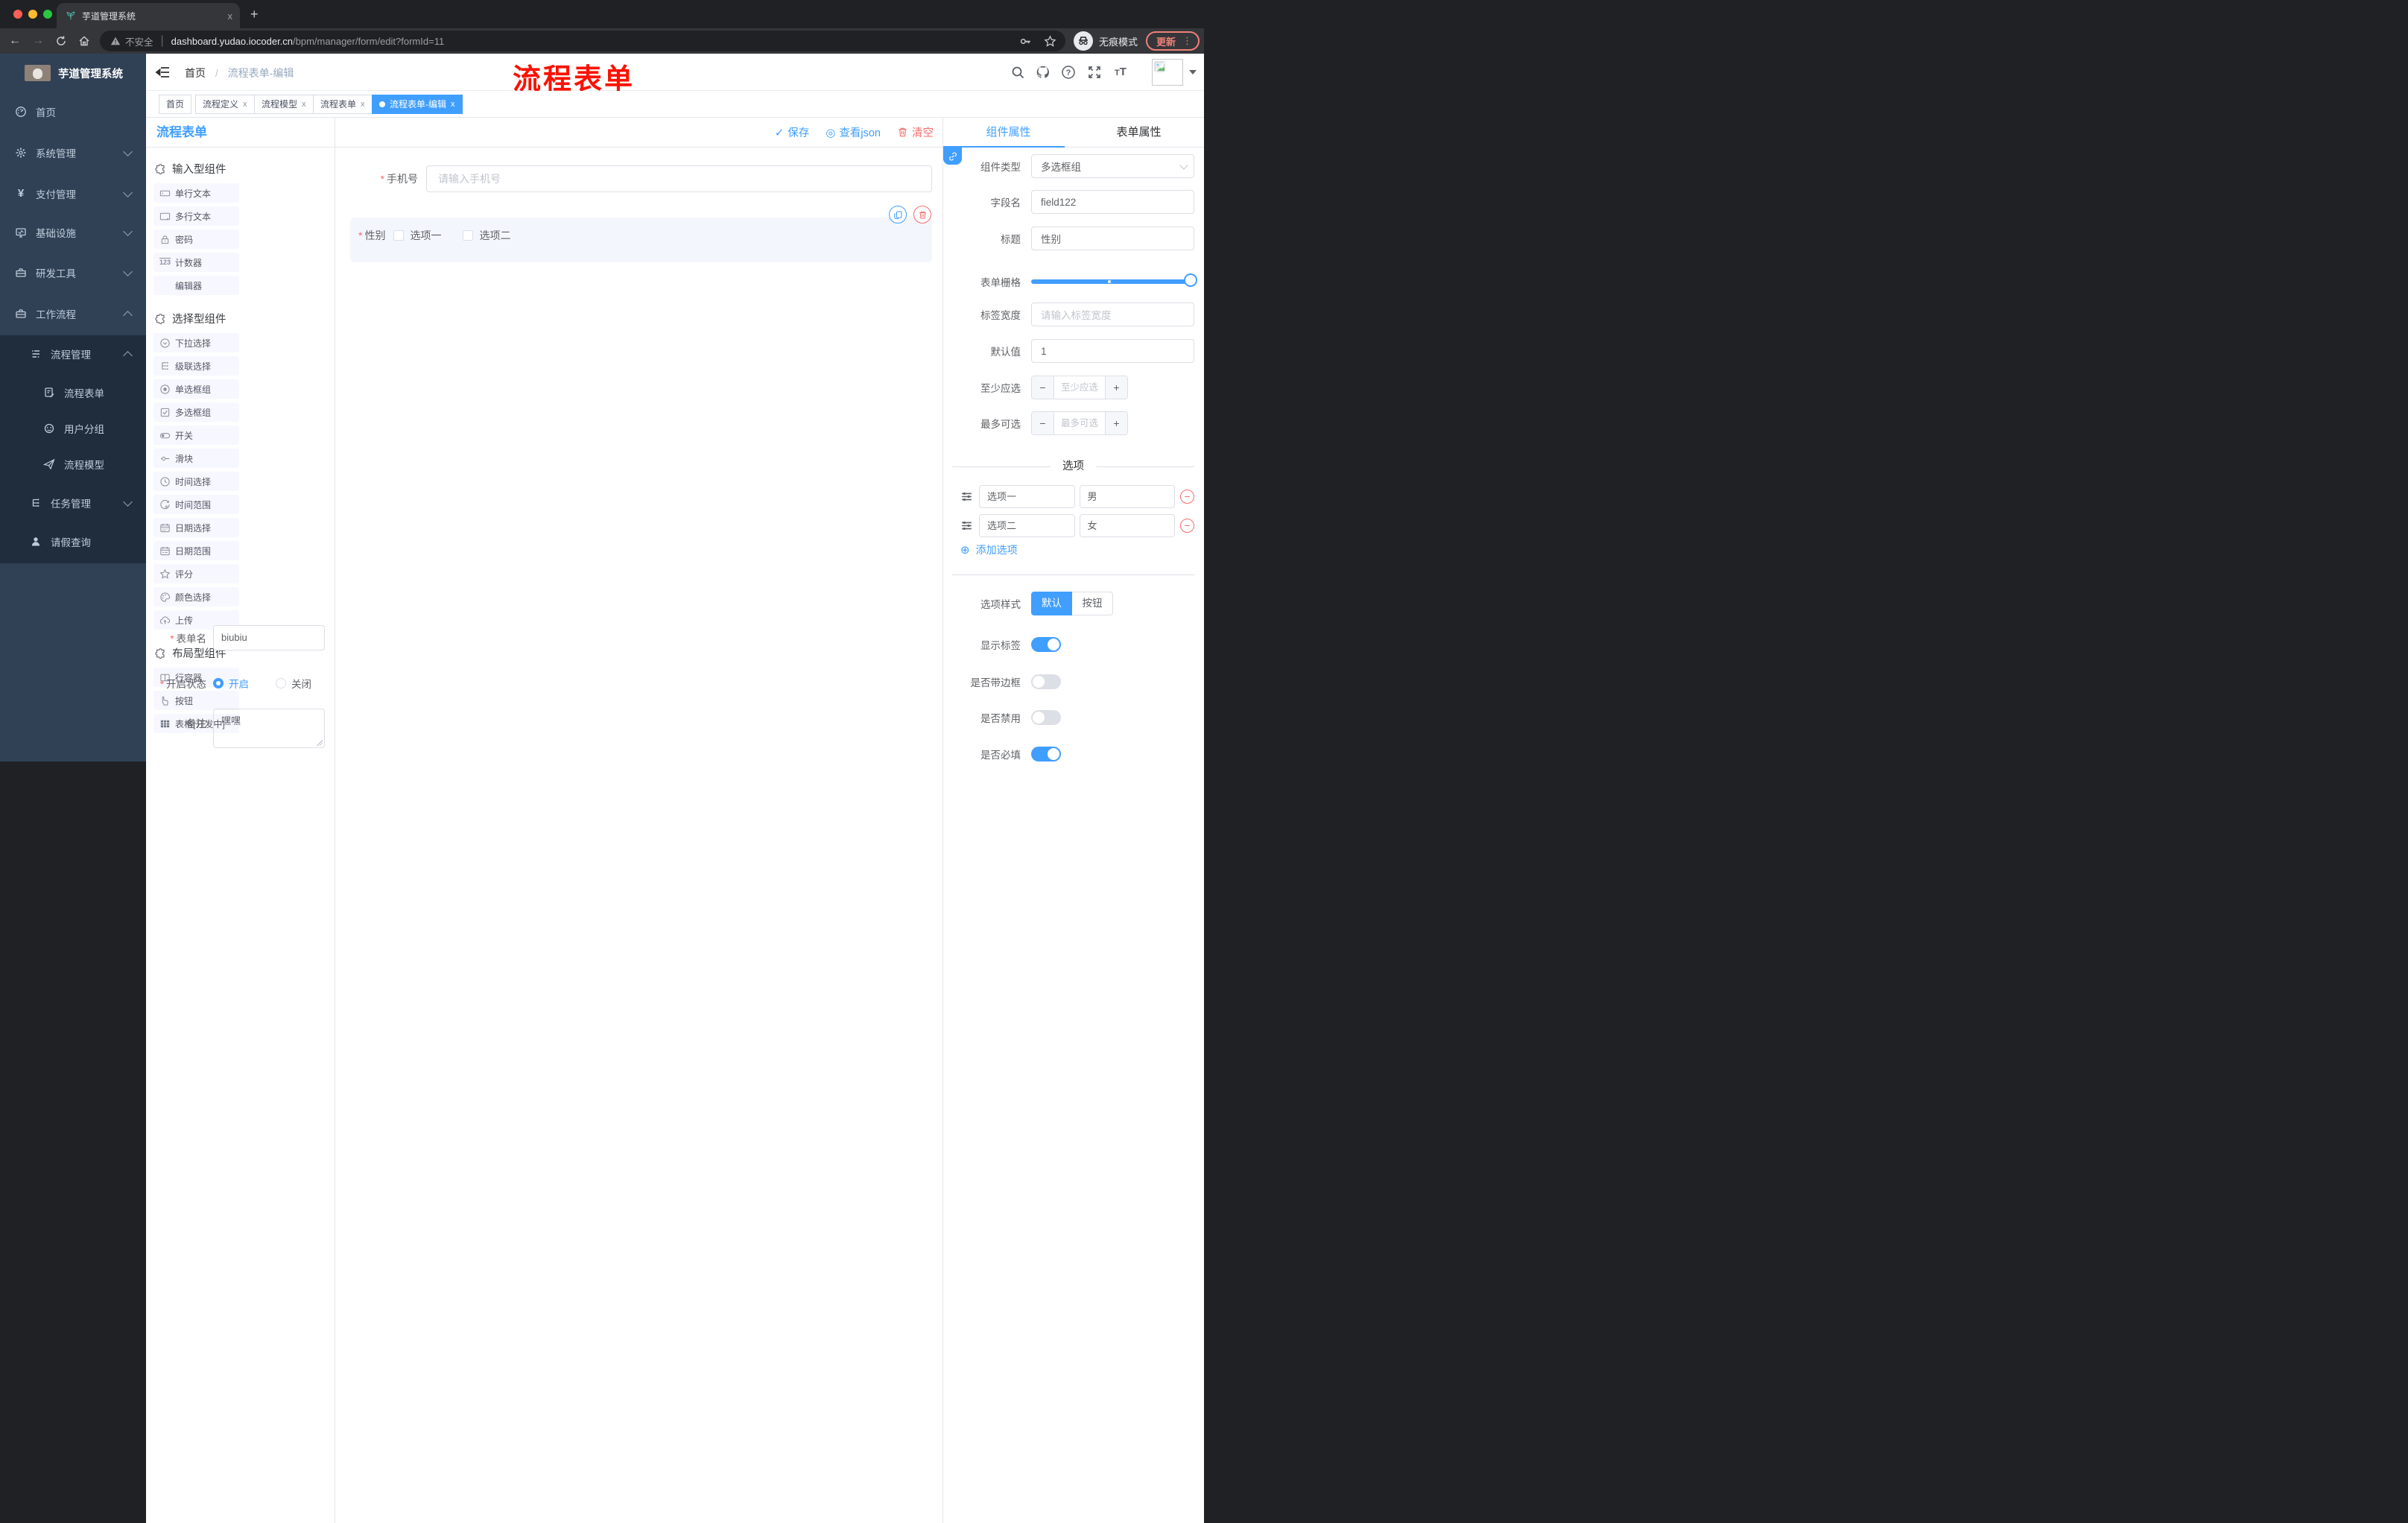 This screenshot has height=1523, width=2408. I want to click on field-name-input: field122, so click(1112, 202).